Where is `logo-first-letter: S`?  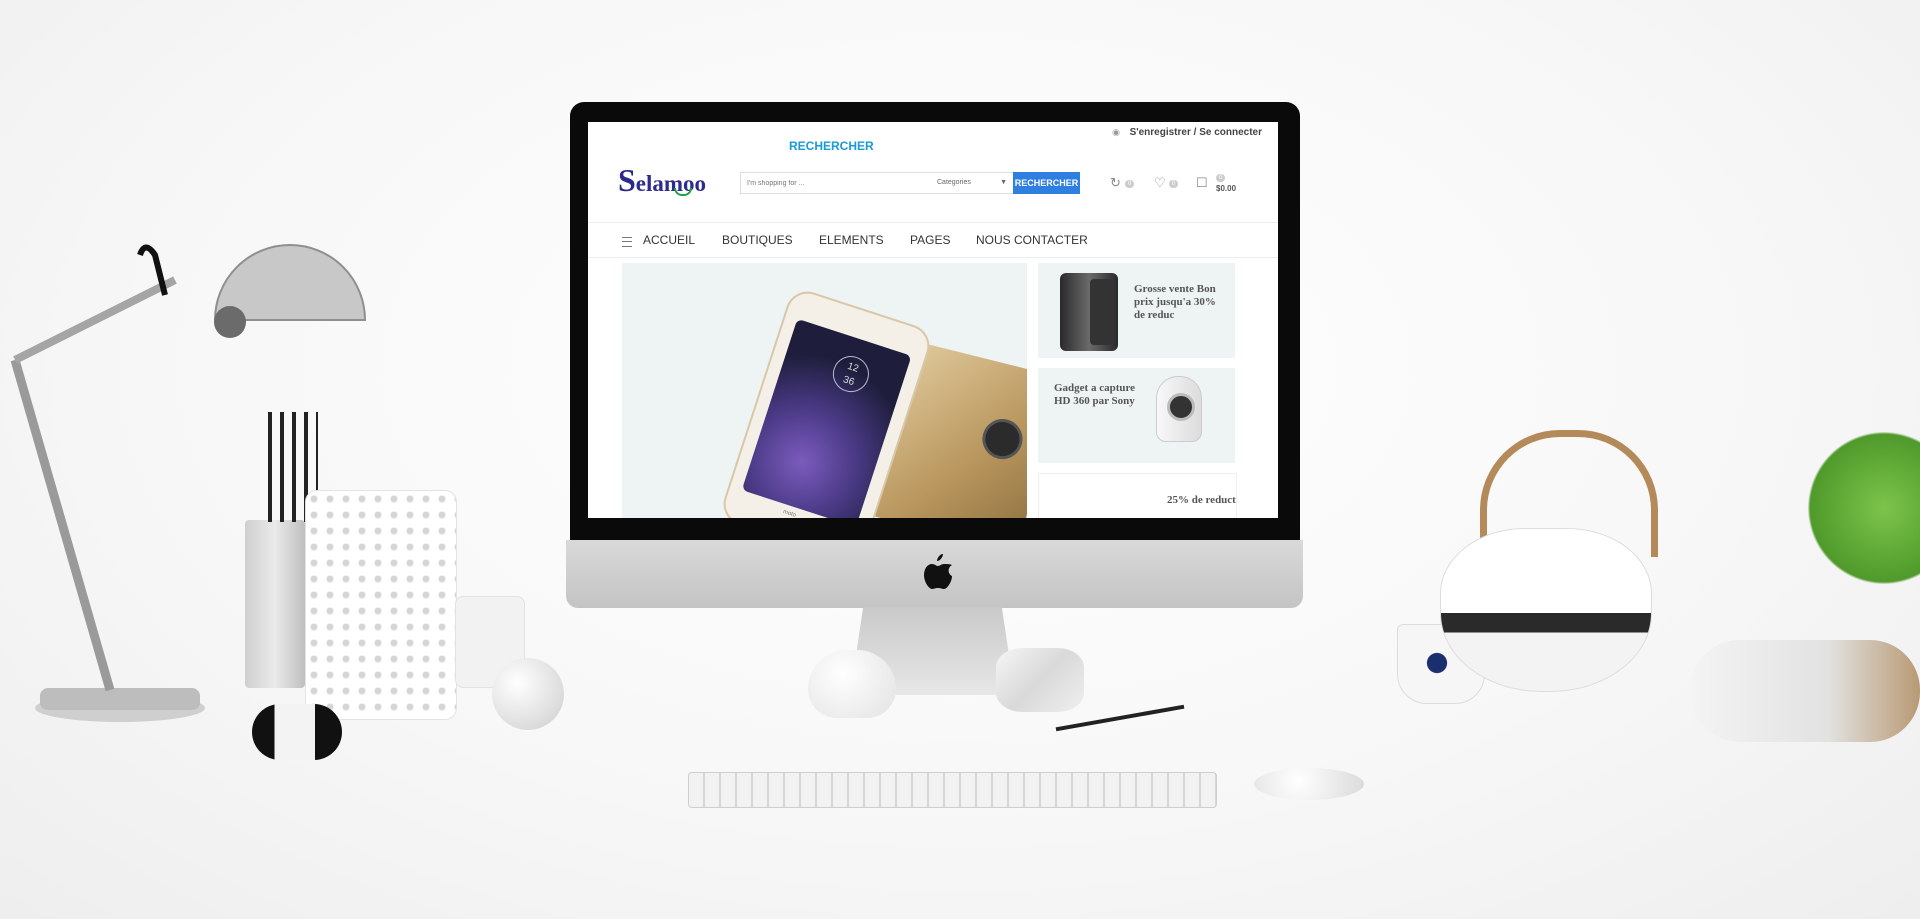
logo-first-letter: S is located at coordinates (627, 180).